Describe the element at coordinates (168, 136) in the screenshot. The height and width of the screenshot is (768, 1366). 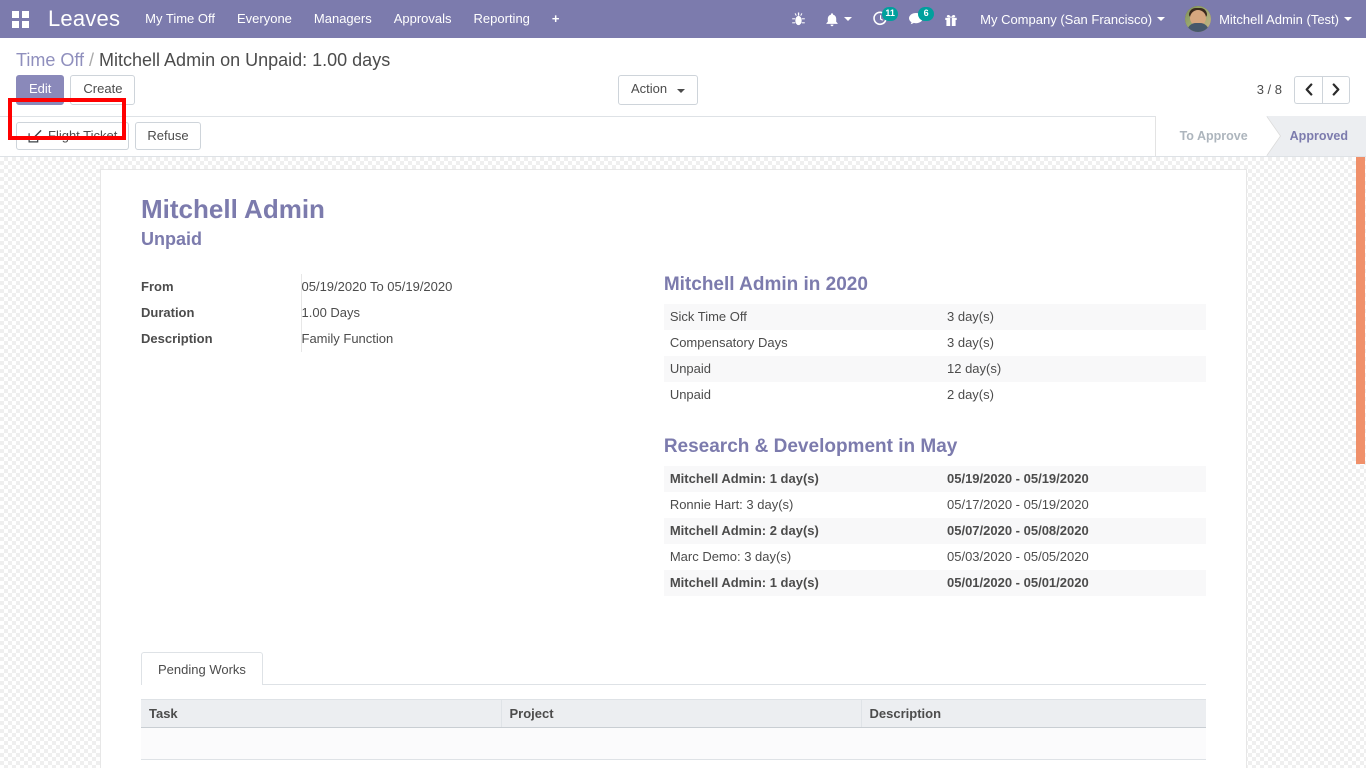
I see `refuse-button: Refuse` at that location.